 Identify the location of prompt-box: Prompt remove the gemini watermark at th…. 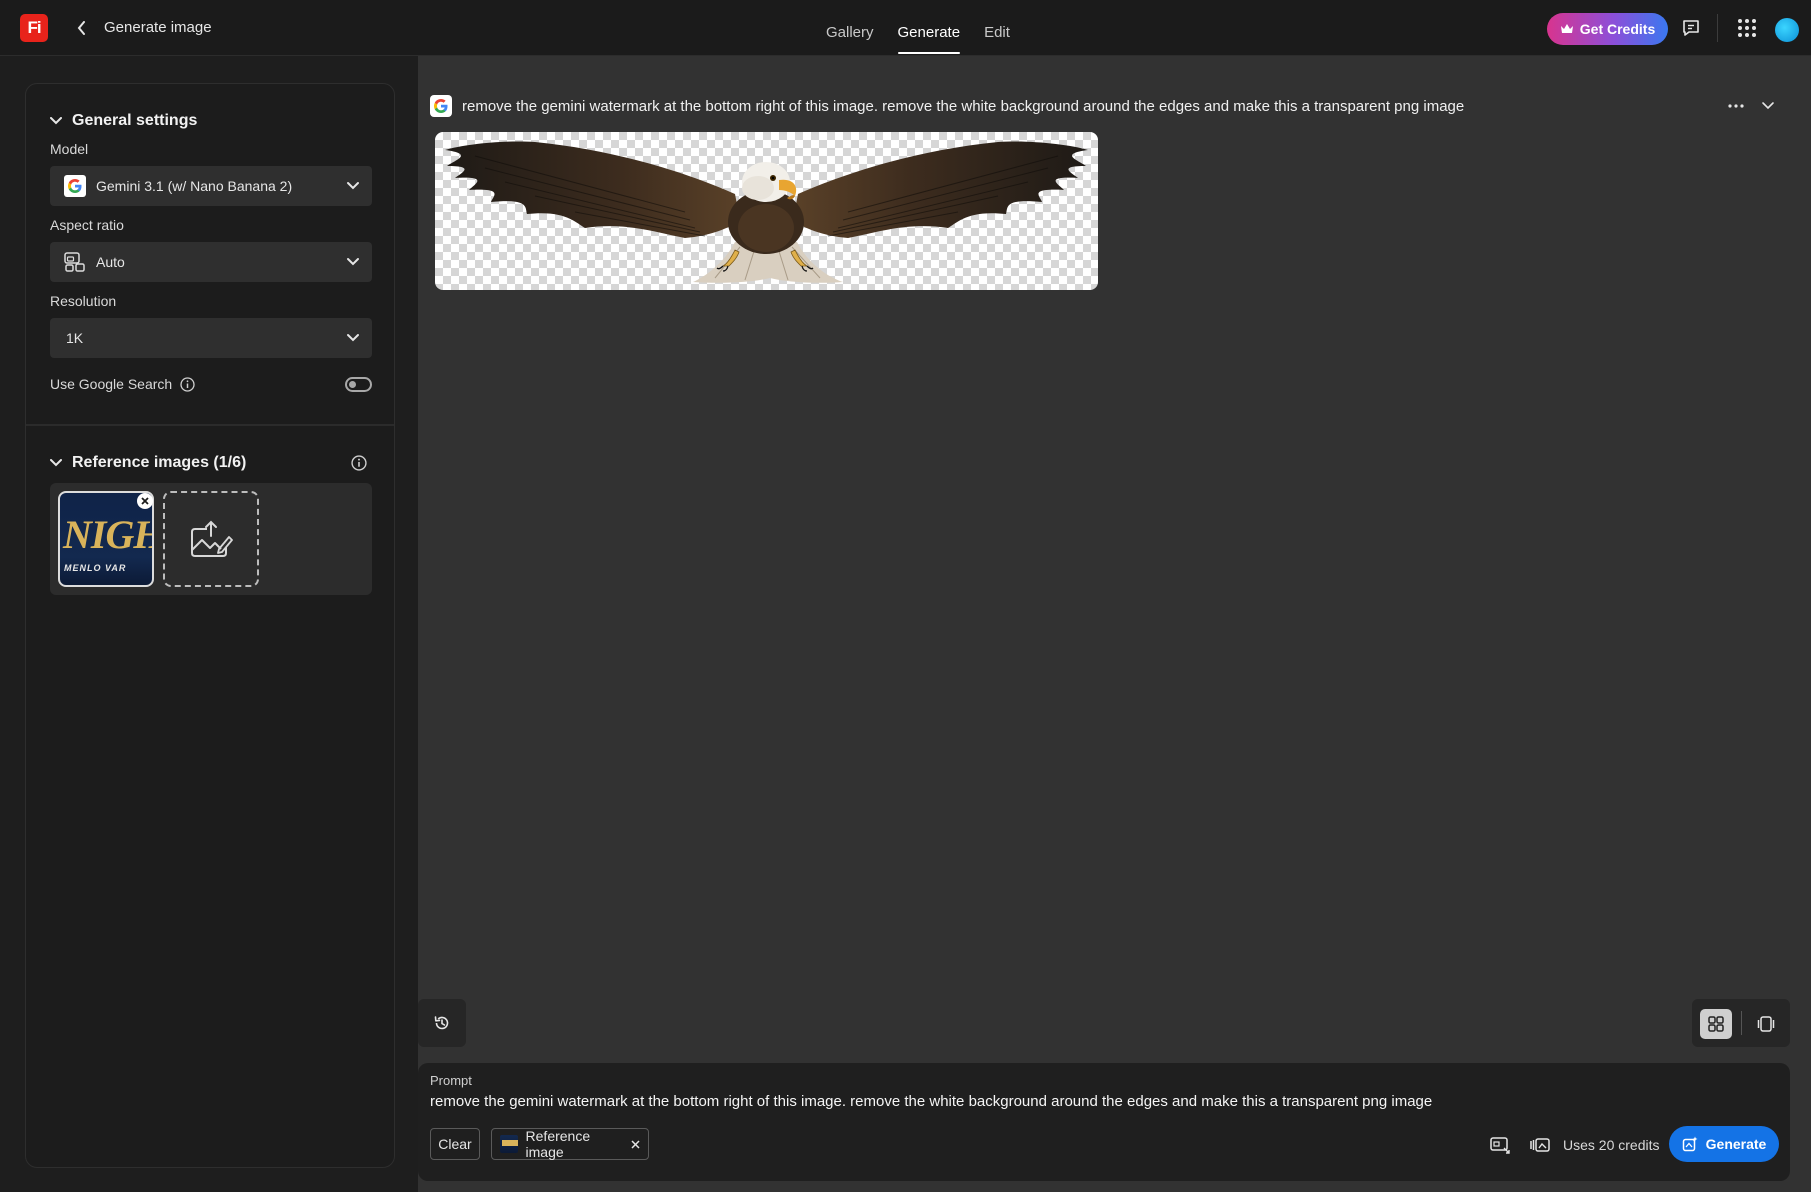
(1104, 1122).